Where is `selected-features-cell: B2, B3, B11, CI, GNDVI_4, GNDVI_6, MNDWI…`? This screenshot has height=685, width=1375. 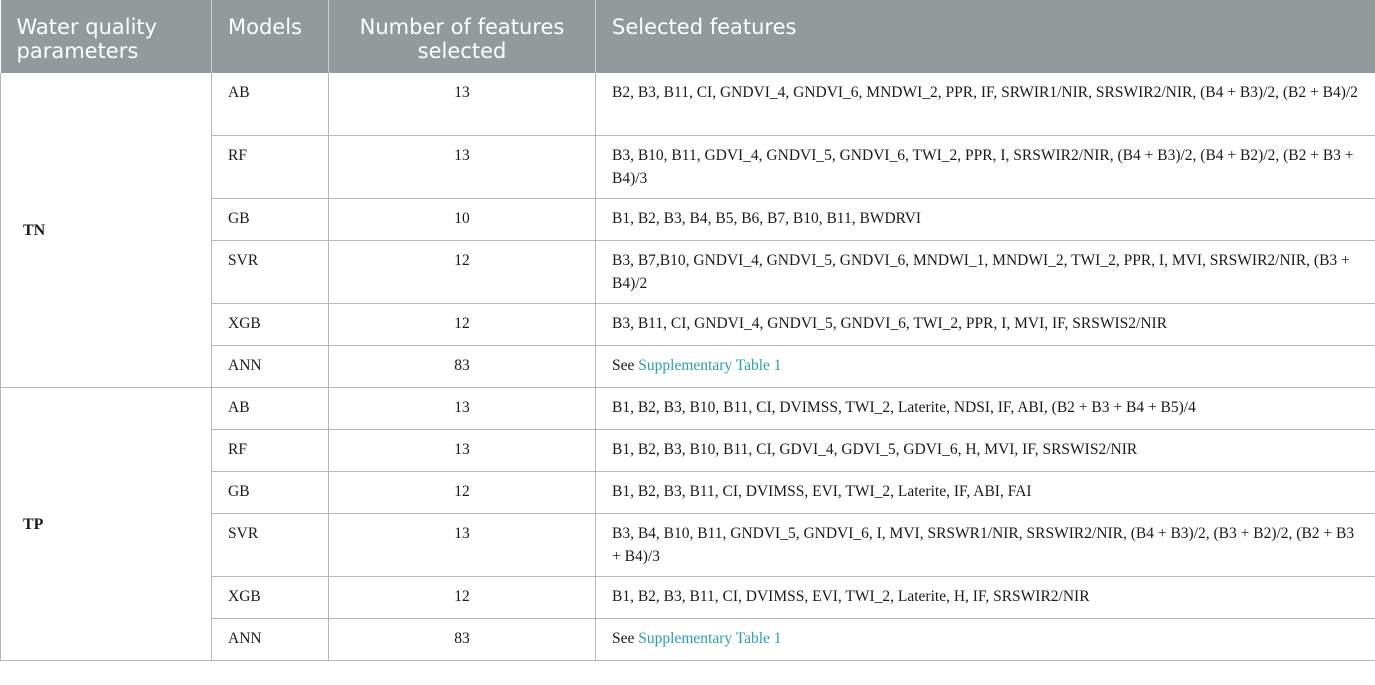 selected-features-cell: B2, B3, B11, CI, GNDVI_4, GNDVI_6, MNDWI… is located at coordinates (985, 104).